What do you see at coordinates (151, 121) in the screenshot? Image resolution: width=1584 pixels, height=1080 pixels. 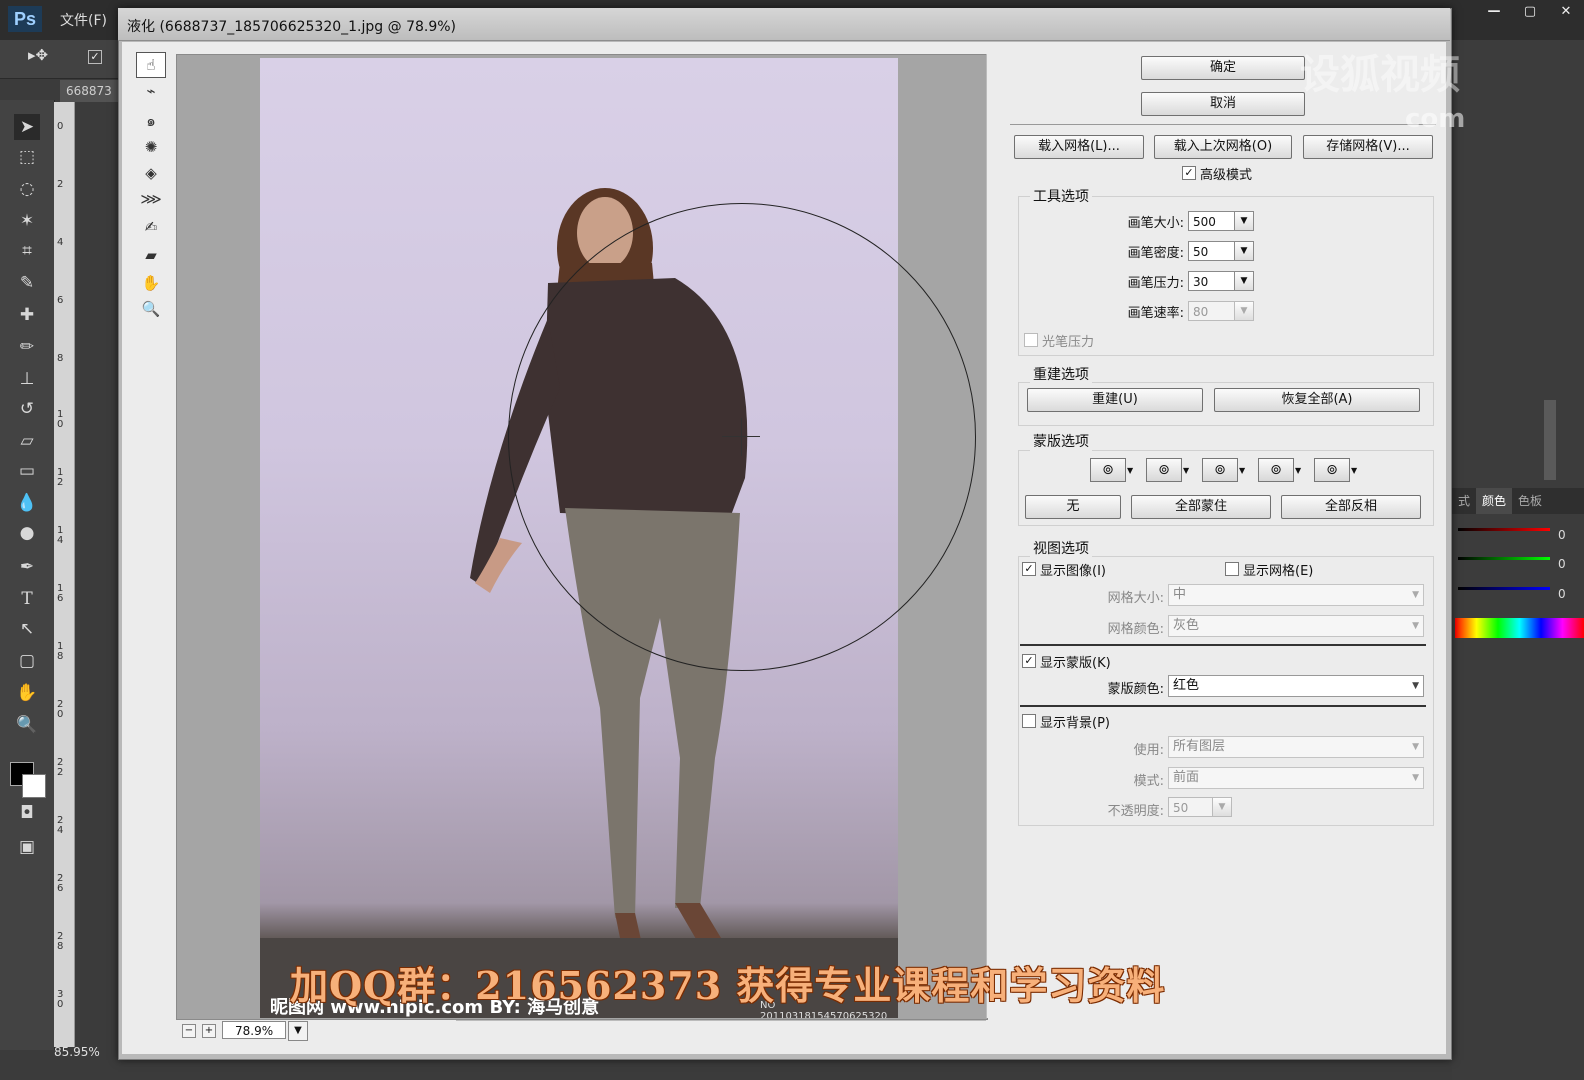 I see `twirl-tool-icon: ๑` at bounding box center [151, 121].